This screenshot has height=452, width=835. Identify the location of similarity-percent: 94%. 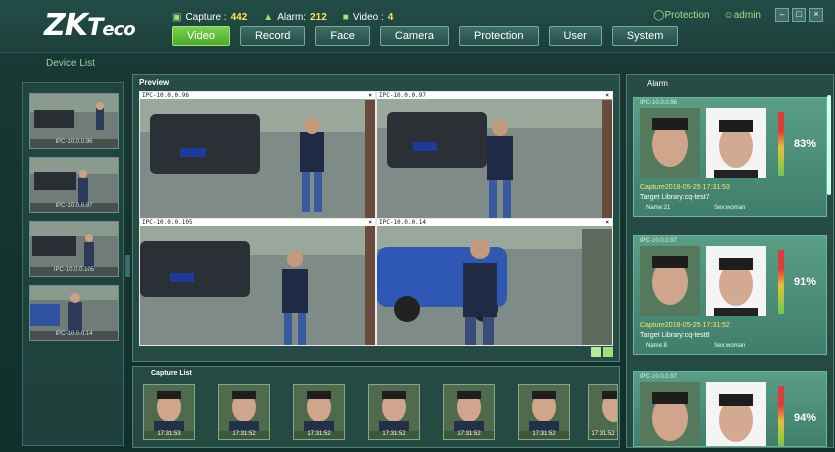
(805, 418).